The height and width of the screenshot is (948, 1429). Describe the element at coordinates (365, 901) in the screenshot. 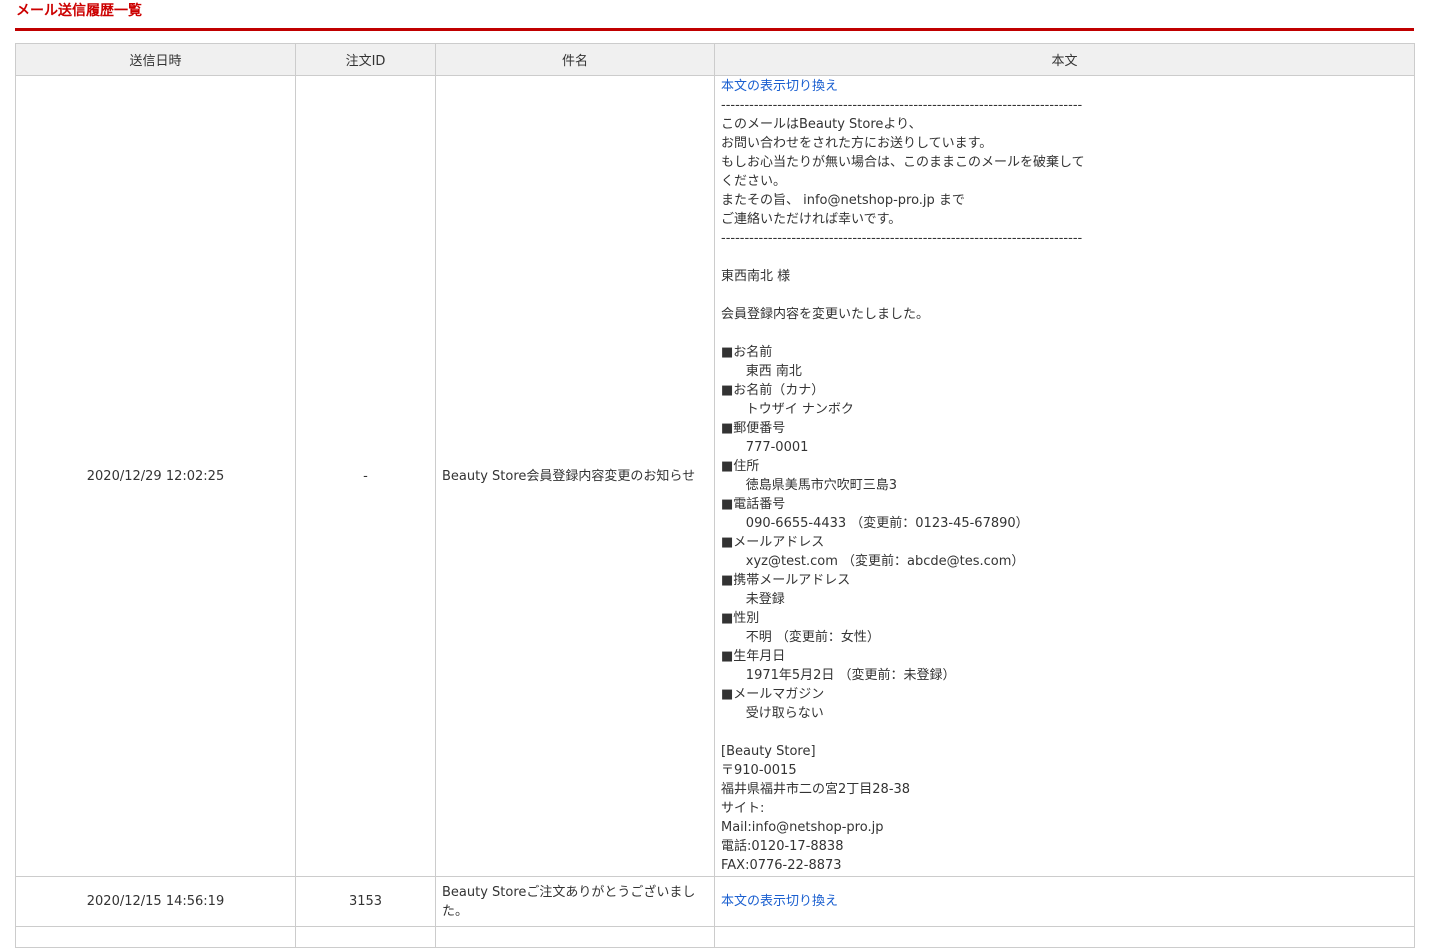

I see `cell-order-id: 3153` at that location.